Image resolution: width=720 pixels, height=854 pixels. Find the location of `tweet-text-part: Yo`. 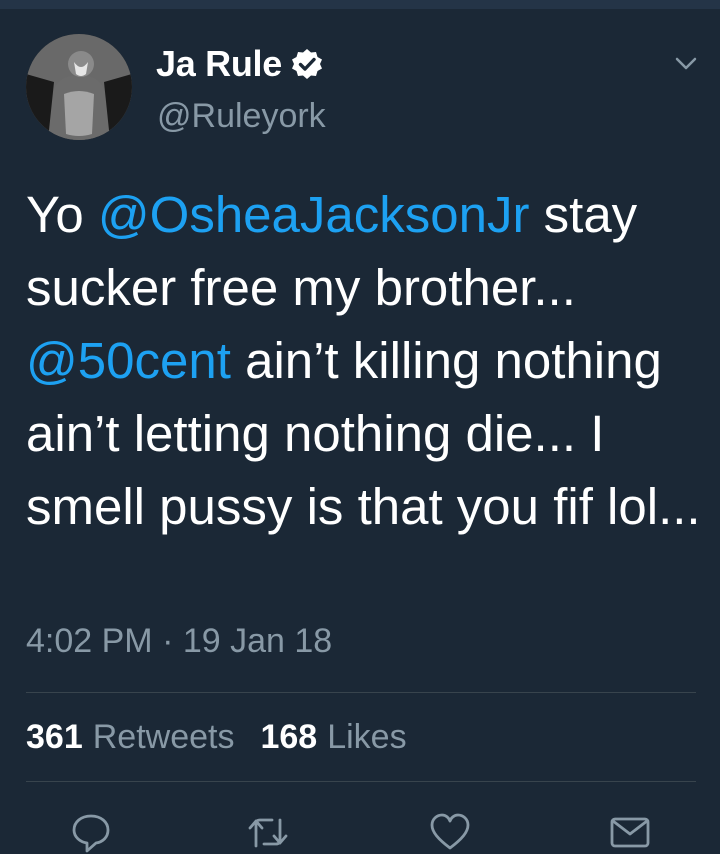

tweet-text-part: Yo is located at coordinates (62, 214).